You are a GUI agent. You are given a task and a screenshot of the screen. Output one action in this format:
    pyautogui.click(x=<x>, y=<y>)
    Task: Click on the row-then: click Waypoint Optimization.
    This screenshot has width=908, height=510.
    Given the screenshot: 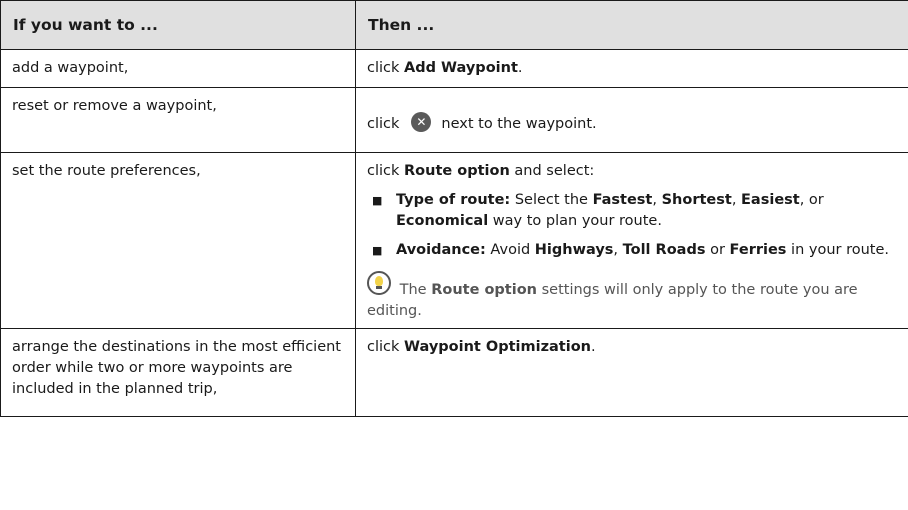 What is the action you would take?
    pyautogui.click(x=631, y=372)
    